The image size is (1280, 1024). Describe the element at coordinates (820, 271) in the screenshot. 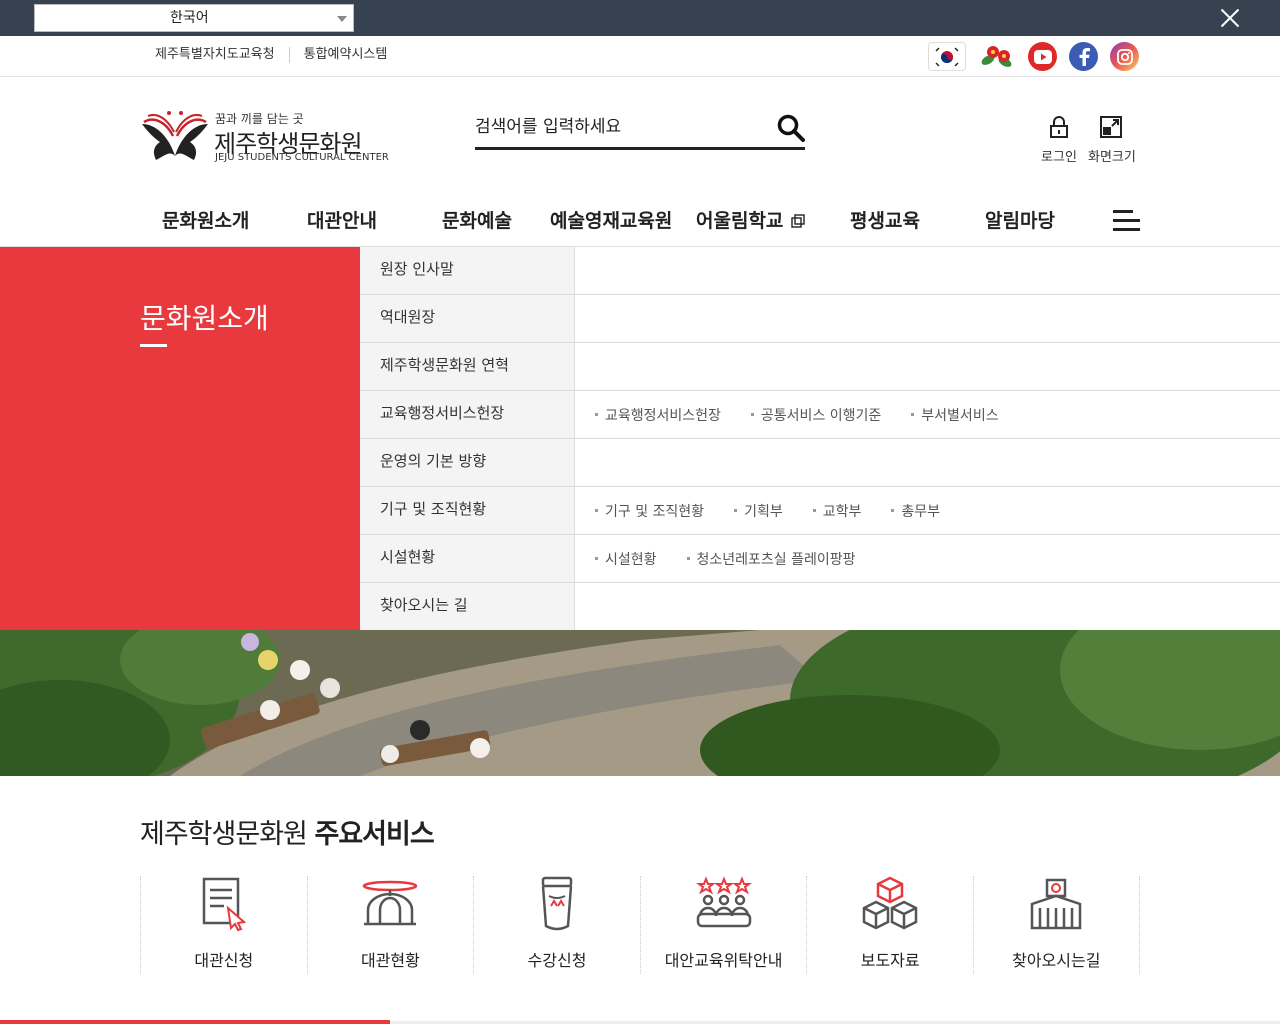

I see `dropdown-row: 원장 인사말` at that location.